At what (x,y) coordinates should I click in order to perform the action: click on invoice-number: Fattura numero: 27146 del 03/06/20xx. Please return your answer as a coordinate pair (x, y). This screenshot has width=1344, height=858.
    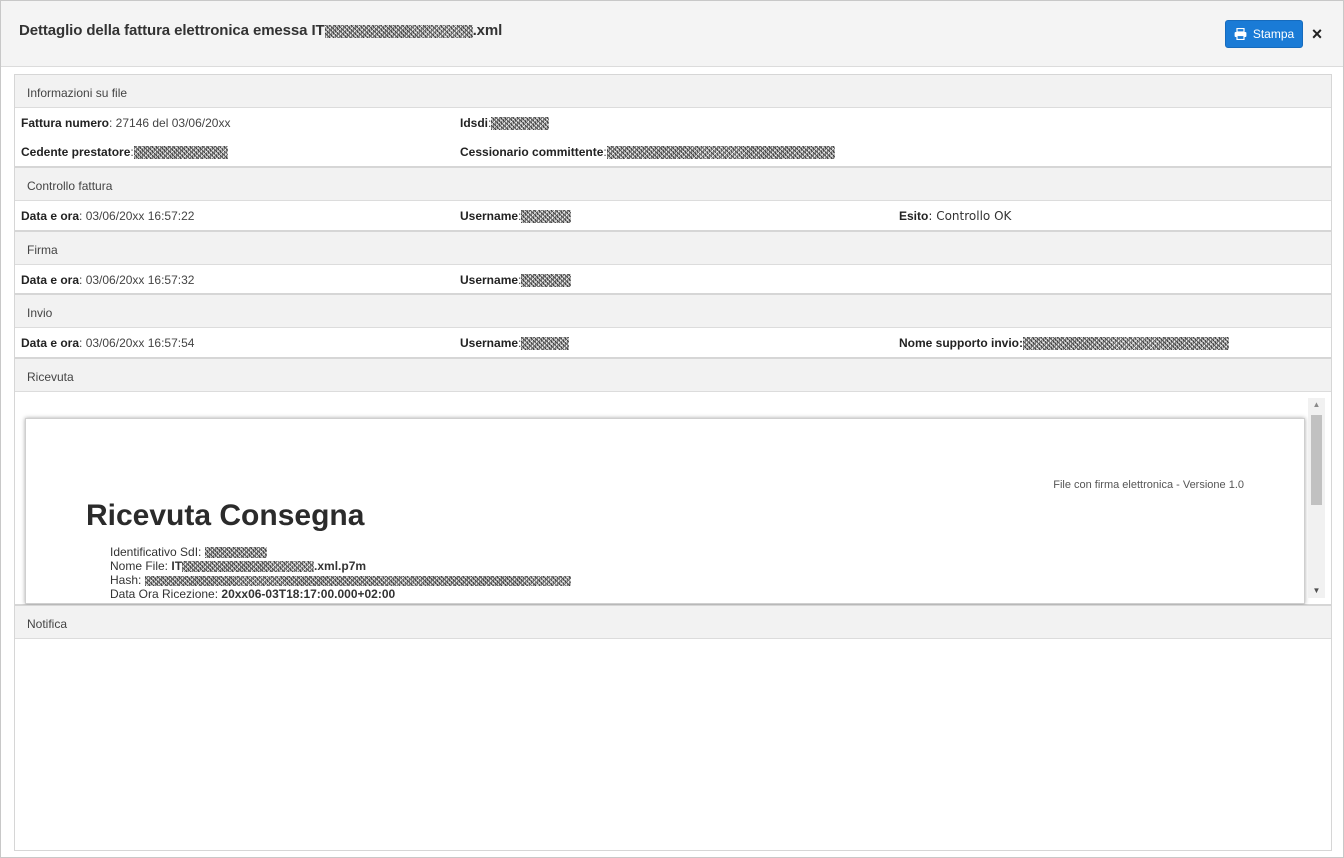
    Looking at the image, I should click on (125, 123).